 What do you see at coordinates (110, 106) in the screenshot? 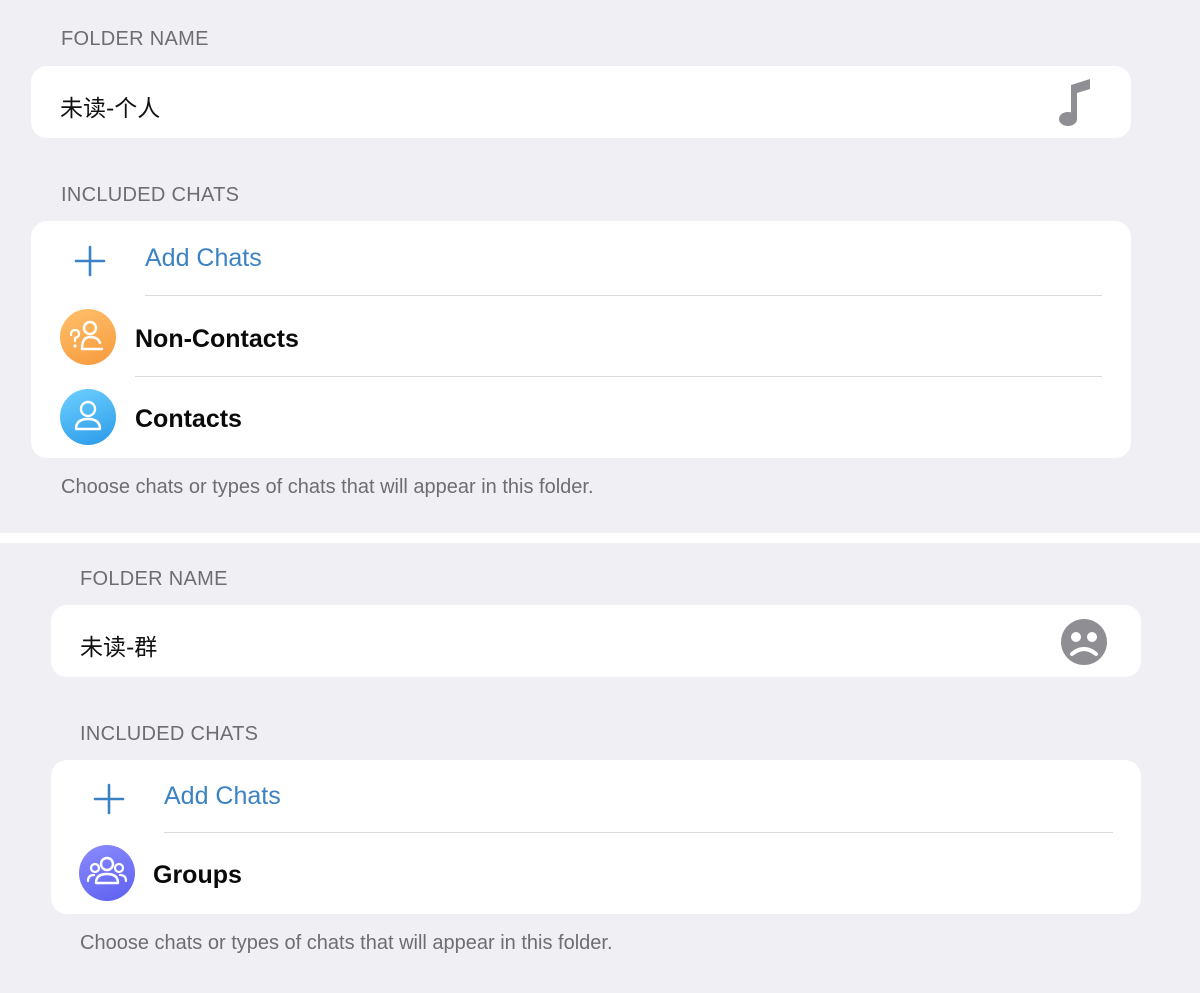
I see `folder-name-input: 未读-个人` at bounding box center [110, 106].